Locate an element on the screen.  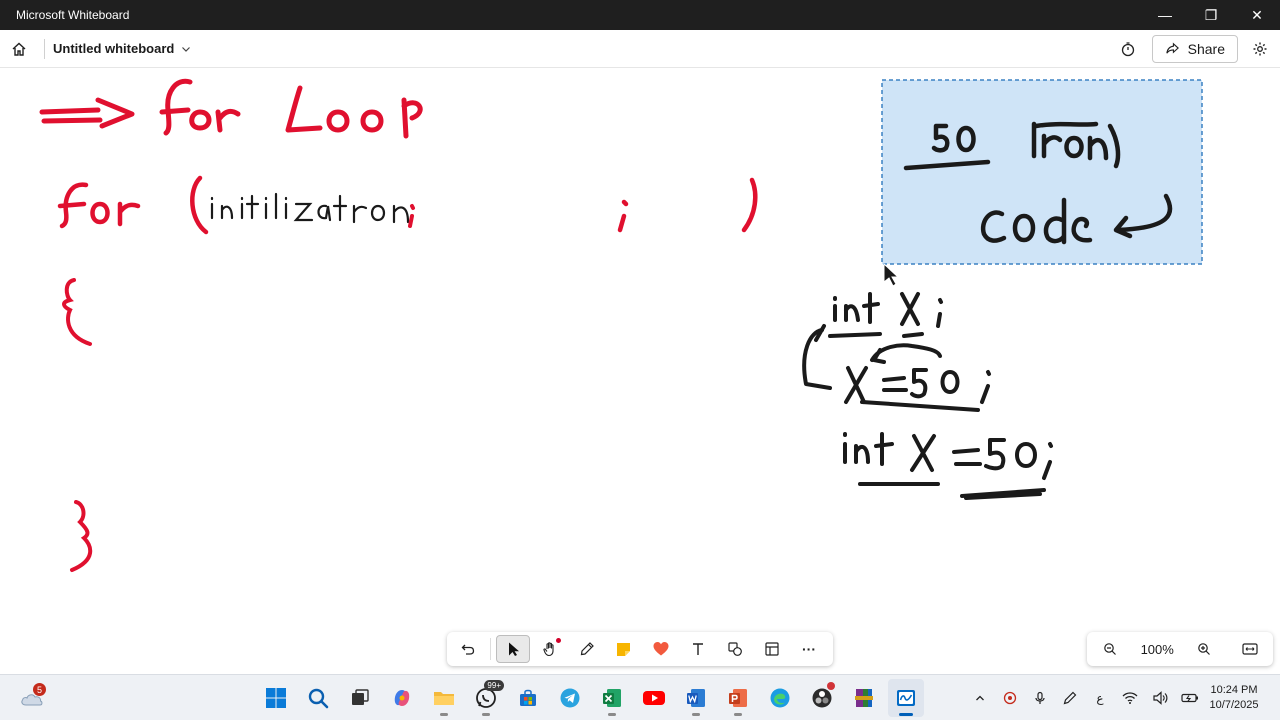
battery-tray-icon is located at coordinates (1190, 698).